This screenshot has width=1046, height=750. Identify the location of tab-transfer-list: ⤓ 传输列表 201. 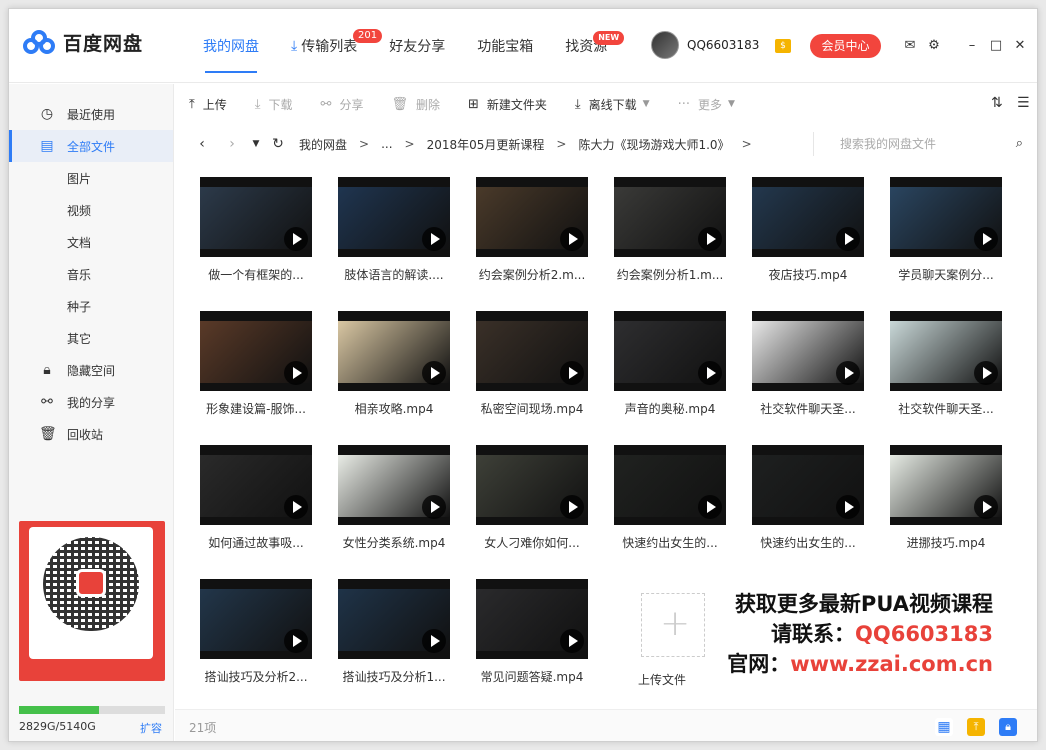
(329, 46).